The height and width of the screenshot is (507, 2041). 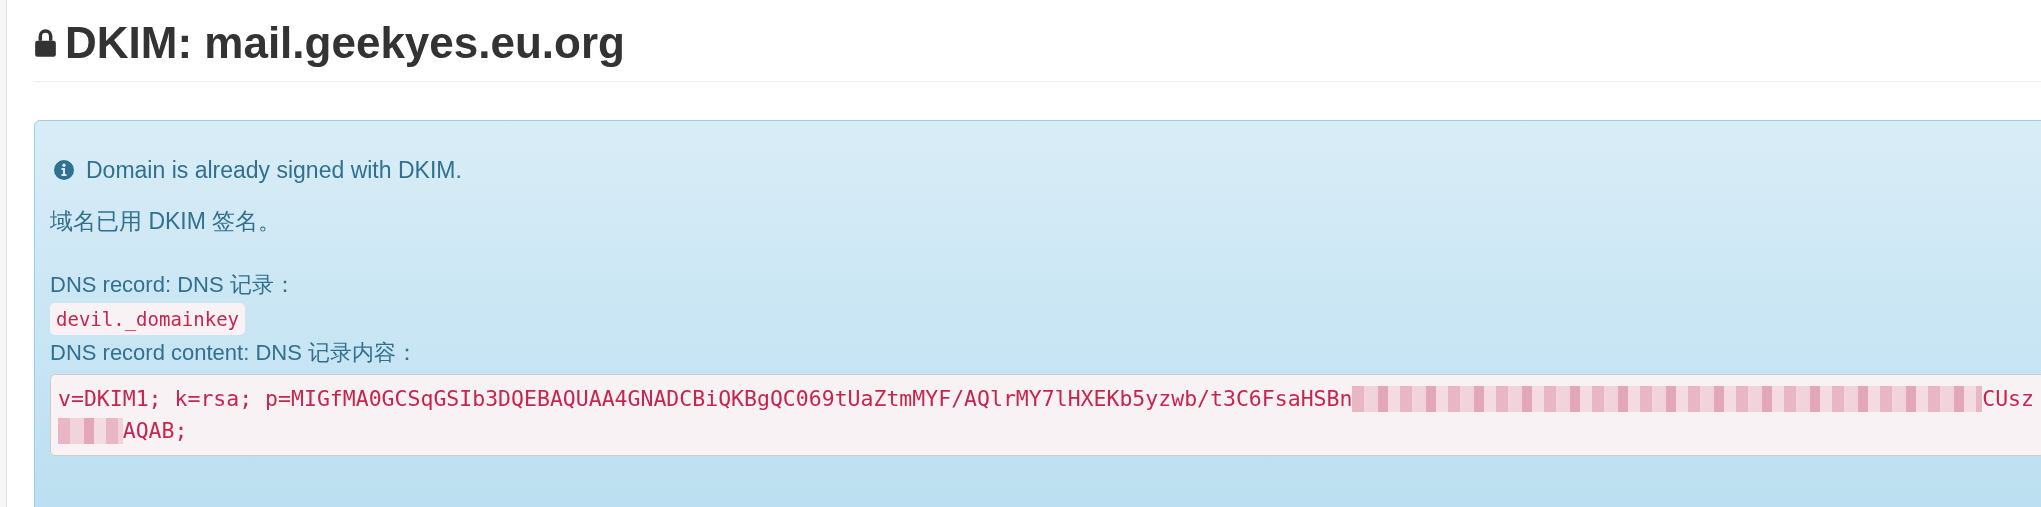 I want to click on lock-icon, so click(x=45, y=43).